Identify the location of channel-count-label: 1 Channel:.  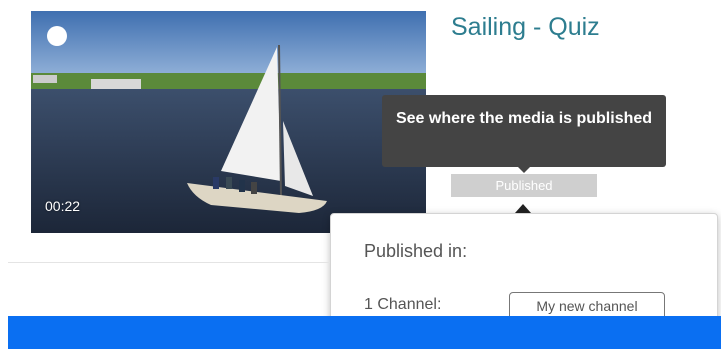
(403, 304).